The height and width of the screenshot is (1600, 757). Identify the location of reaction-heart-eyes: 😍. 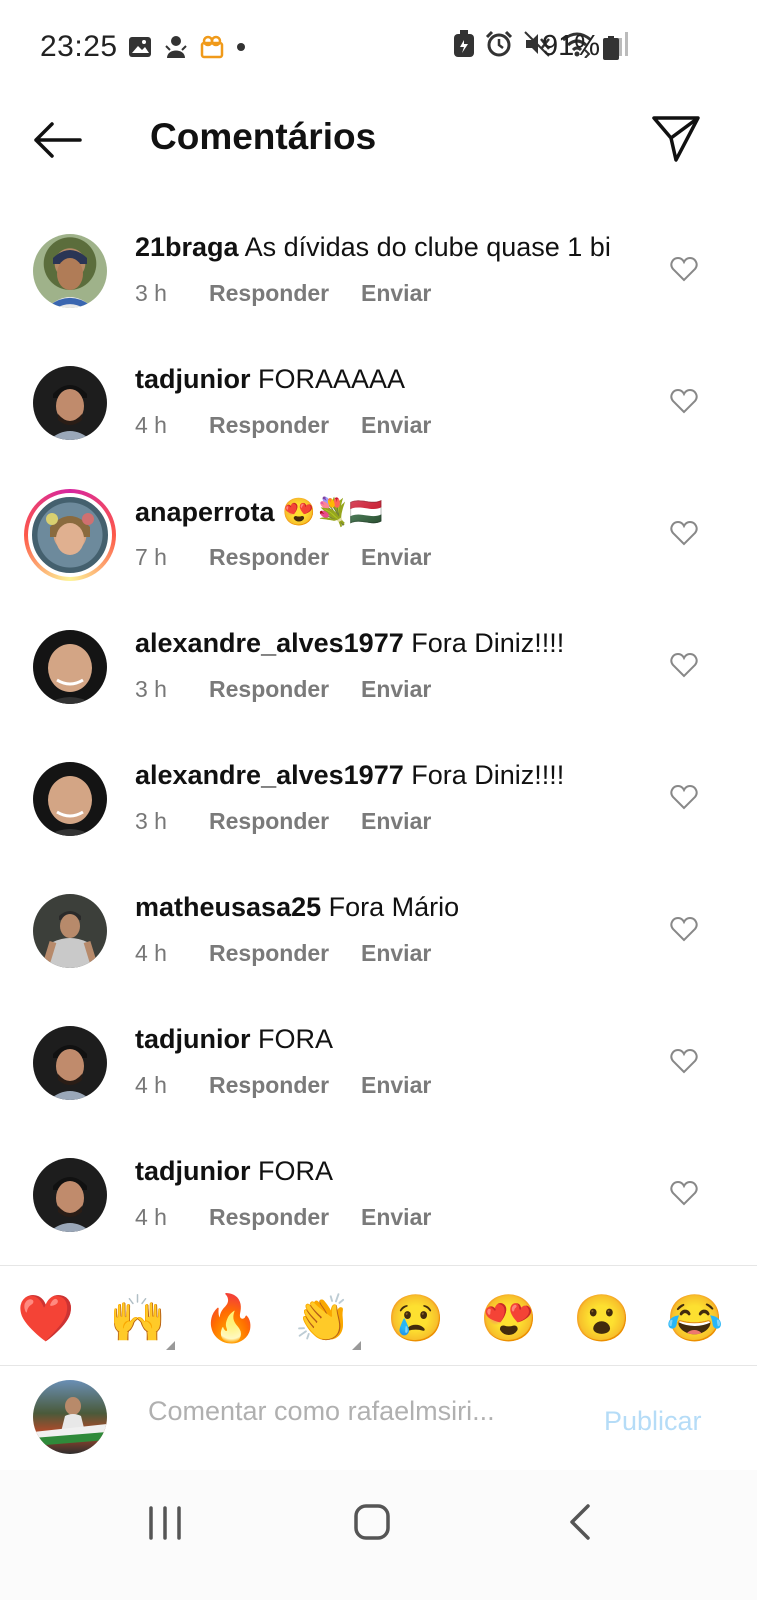
(509, 1318).